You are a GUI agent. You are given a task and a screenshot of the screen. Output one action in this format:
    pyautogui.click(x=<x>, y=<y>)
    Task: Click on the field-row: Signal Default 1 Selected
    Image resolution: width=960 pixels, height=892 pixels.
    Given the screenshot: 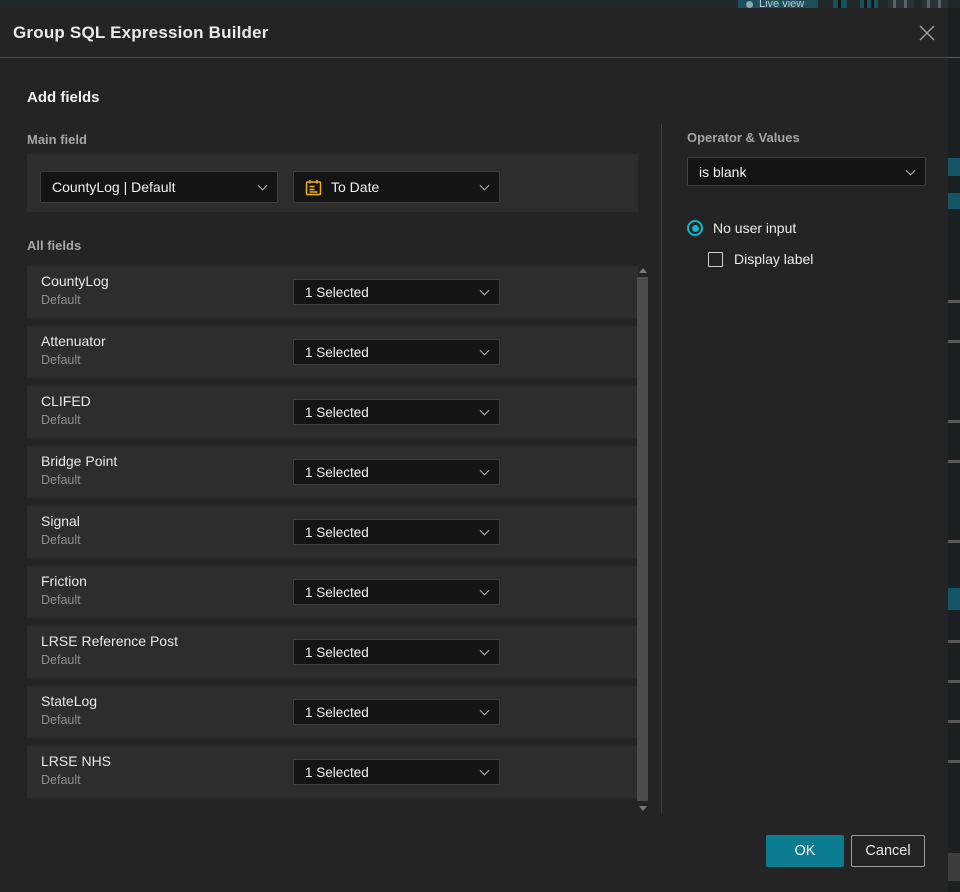 What is the action you would take?
    pyautogui.click(x=332, y=532)
    